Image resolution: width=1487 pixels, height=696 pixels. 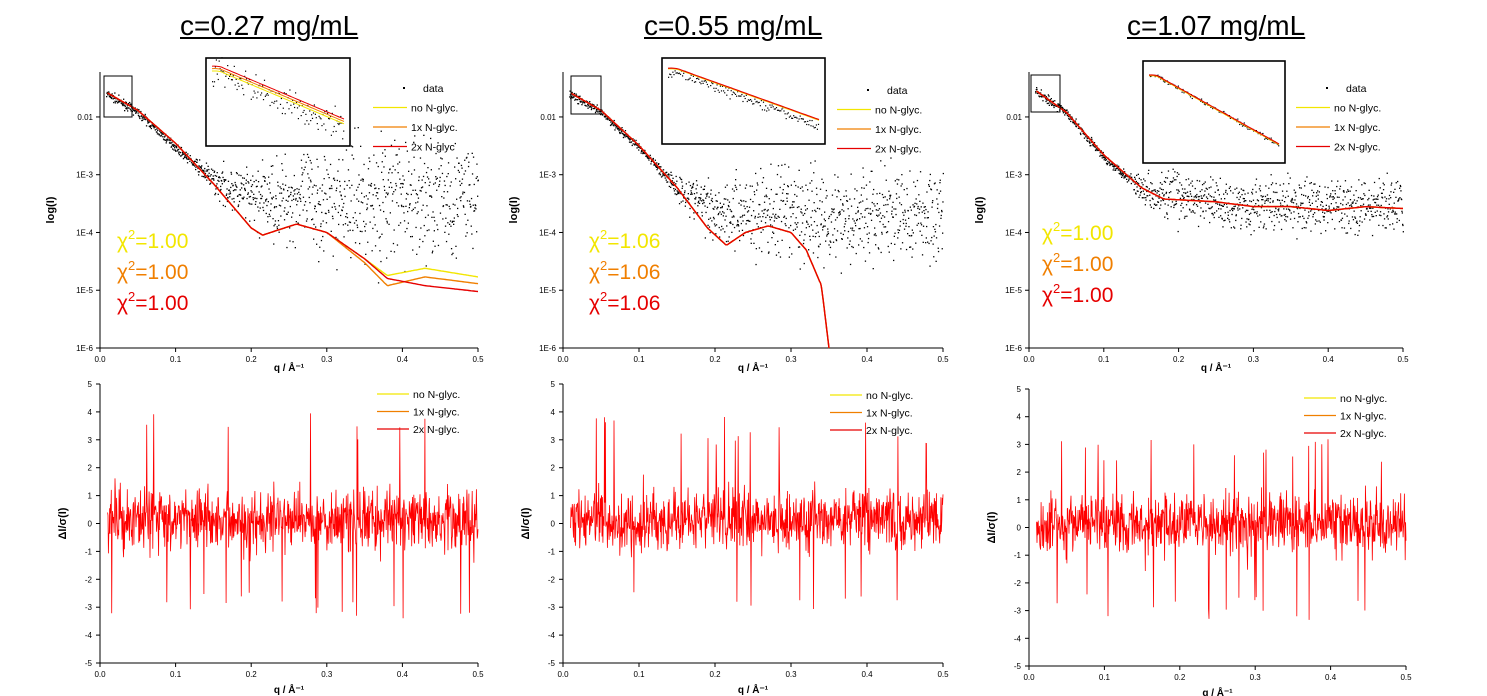 I want to click on chi-value: =1.06, so click(x=633, y=272).